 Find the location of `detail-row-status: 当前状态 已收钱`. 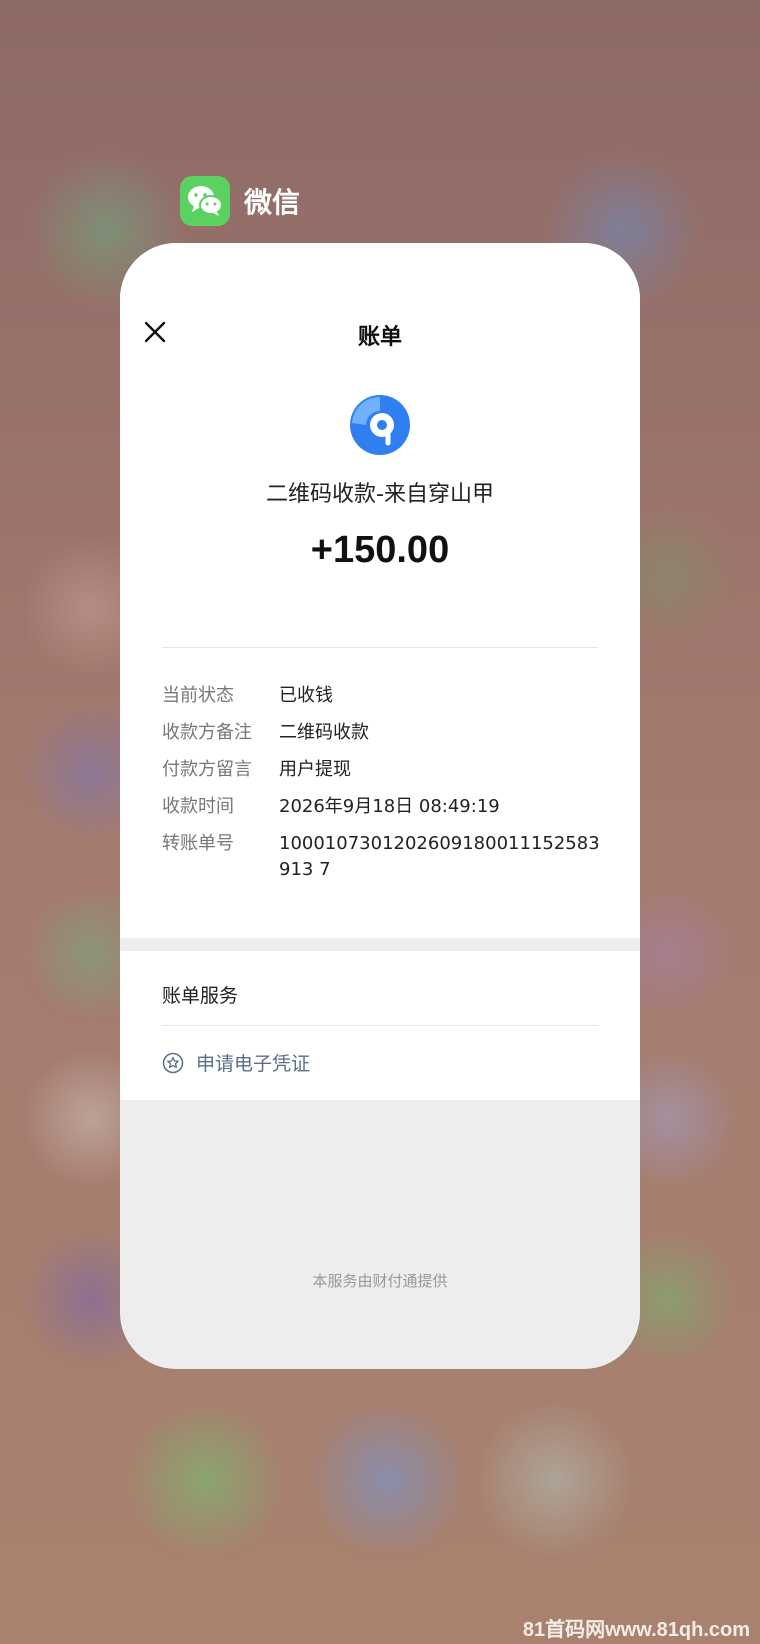

detail-row-status: 当前状态 已收钱 is located at coordinates (386, 696).